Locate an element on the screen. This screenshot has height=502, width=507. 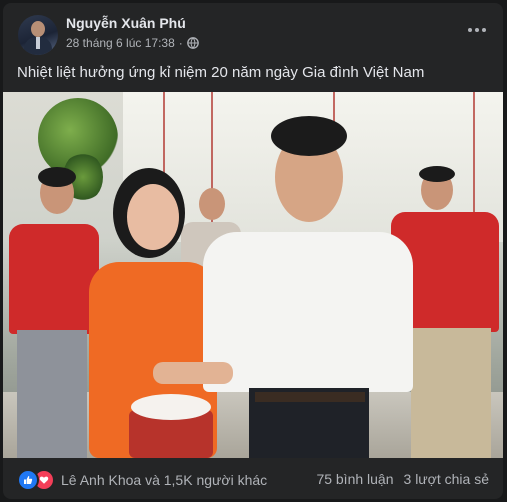
more-options-icon is located at coordinates (477, 30).